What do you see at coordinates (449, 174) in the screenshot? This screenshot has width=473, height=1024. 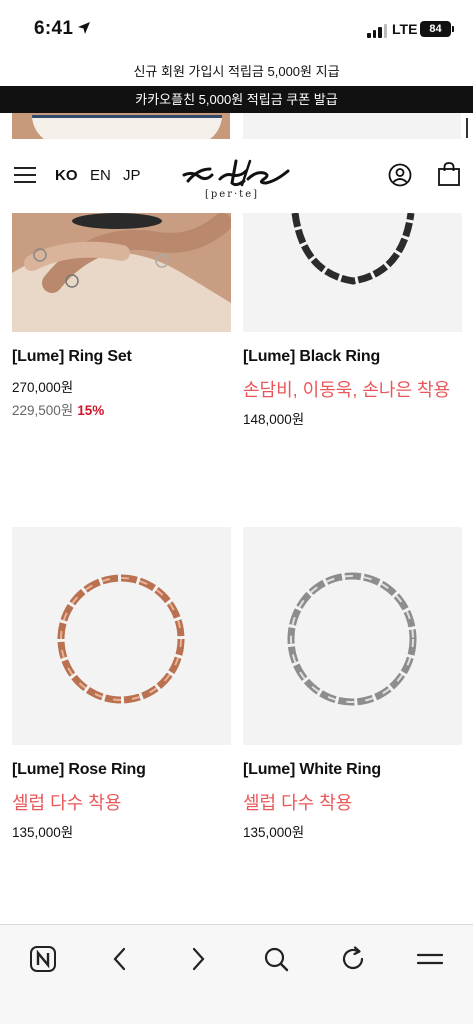 I see `shopping-bag-icon` at bounding box center [449, 174].